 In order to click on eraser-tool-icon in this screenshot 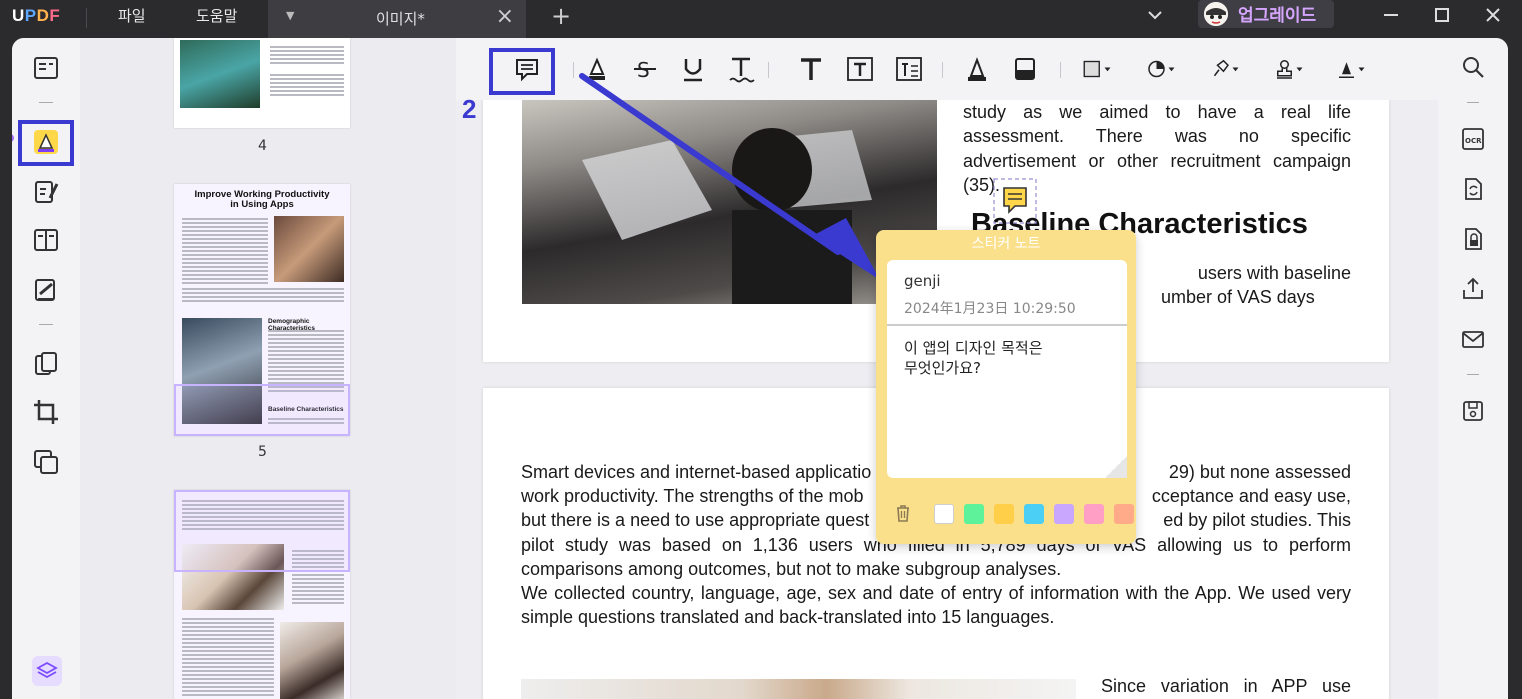, I will do `click(1025, 69)`.